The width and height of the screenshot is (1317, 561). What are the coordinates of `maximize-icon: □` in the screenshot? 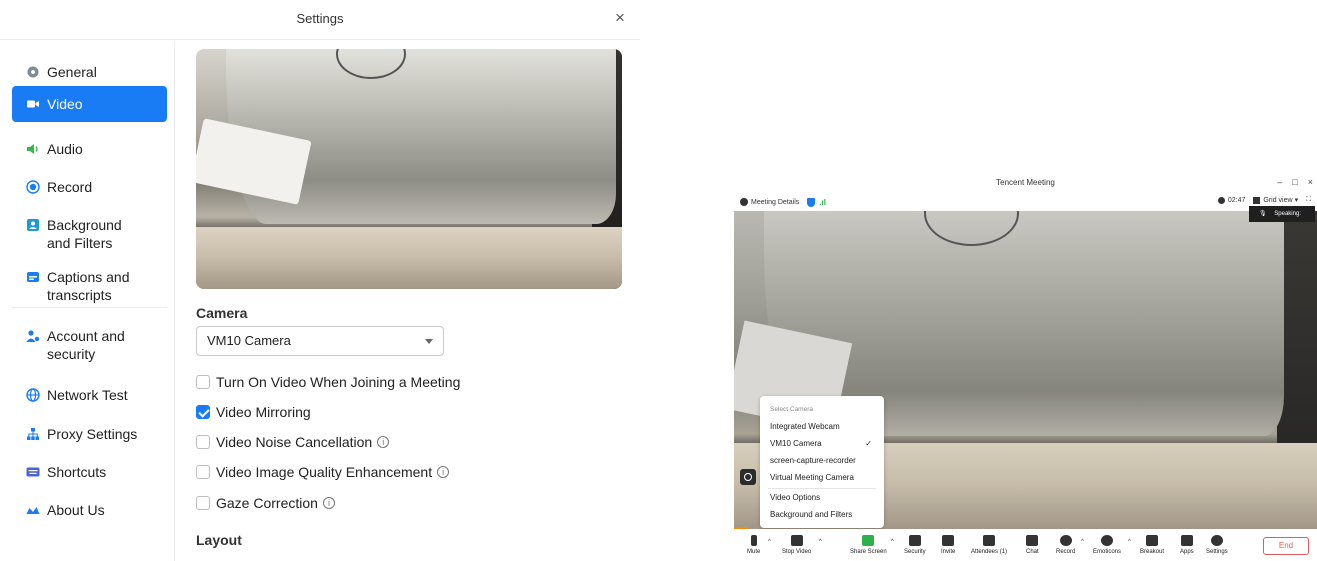 It's located at (1294, 182).